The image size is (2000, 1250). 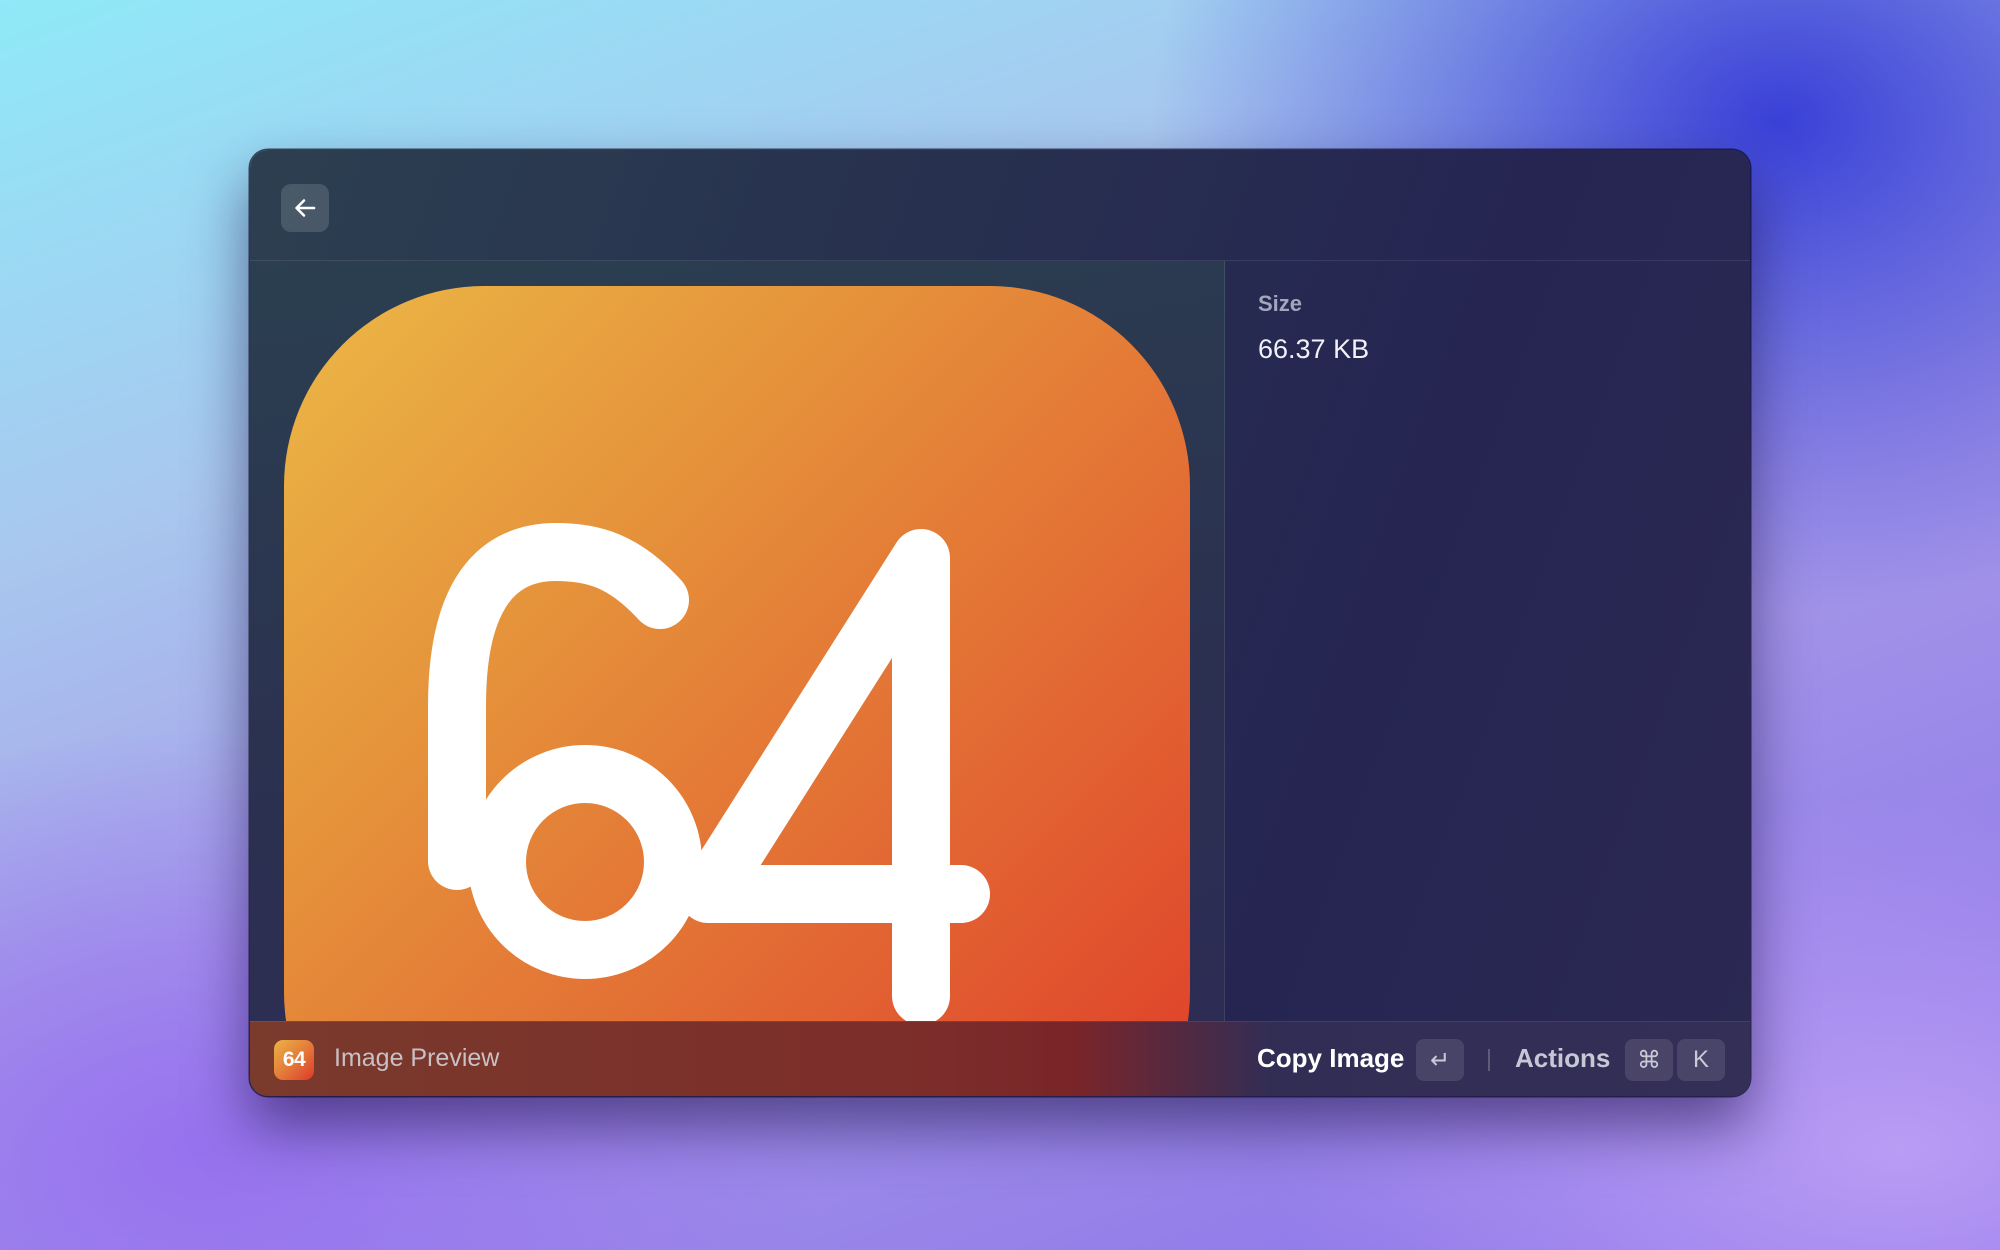 What do you see at coordinates (1330, 1058) in the screenshot?
I see `copy-image-button: Copy Image` at bounding box center [1330, 1058].